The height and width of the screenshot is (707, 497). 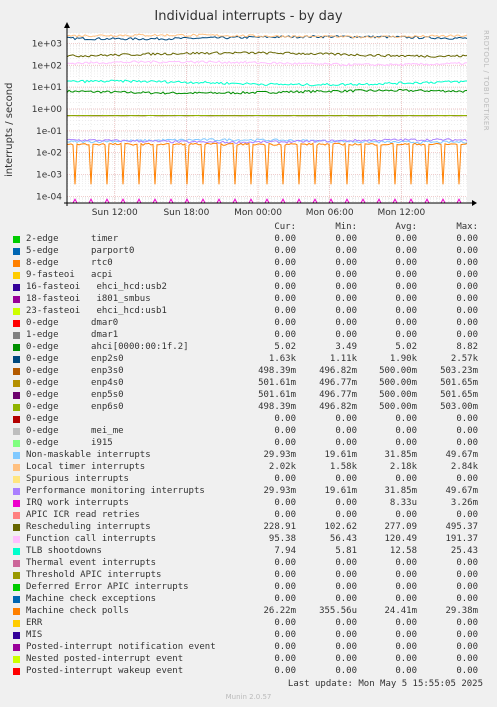 What do you see at coordinates (49, 176) in the screenshot?
I see `y-tick-label: 1e-03` at bounding box center [49, 176].